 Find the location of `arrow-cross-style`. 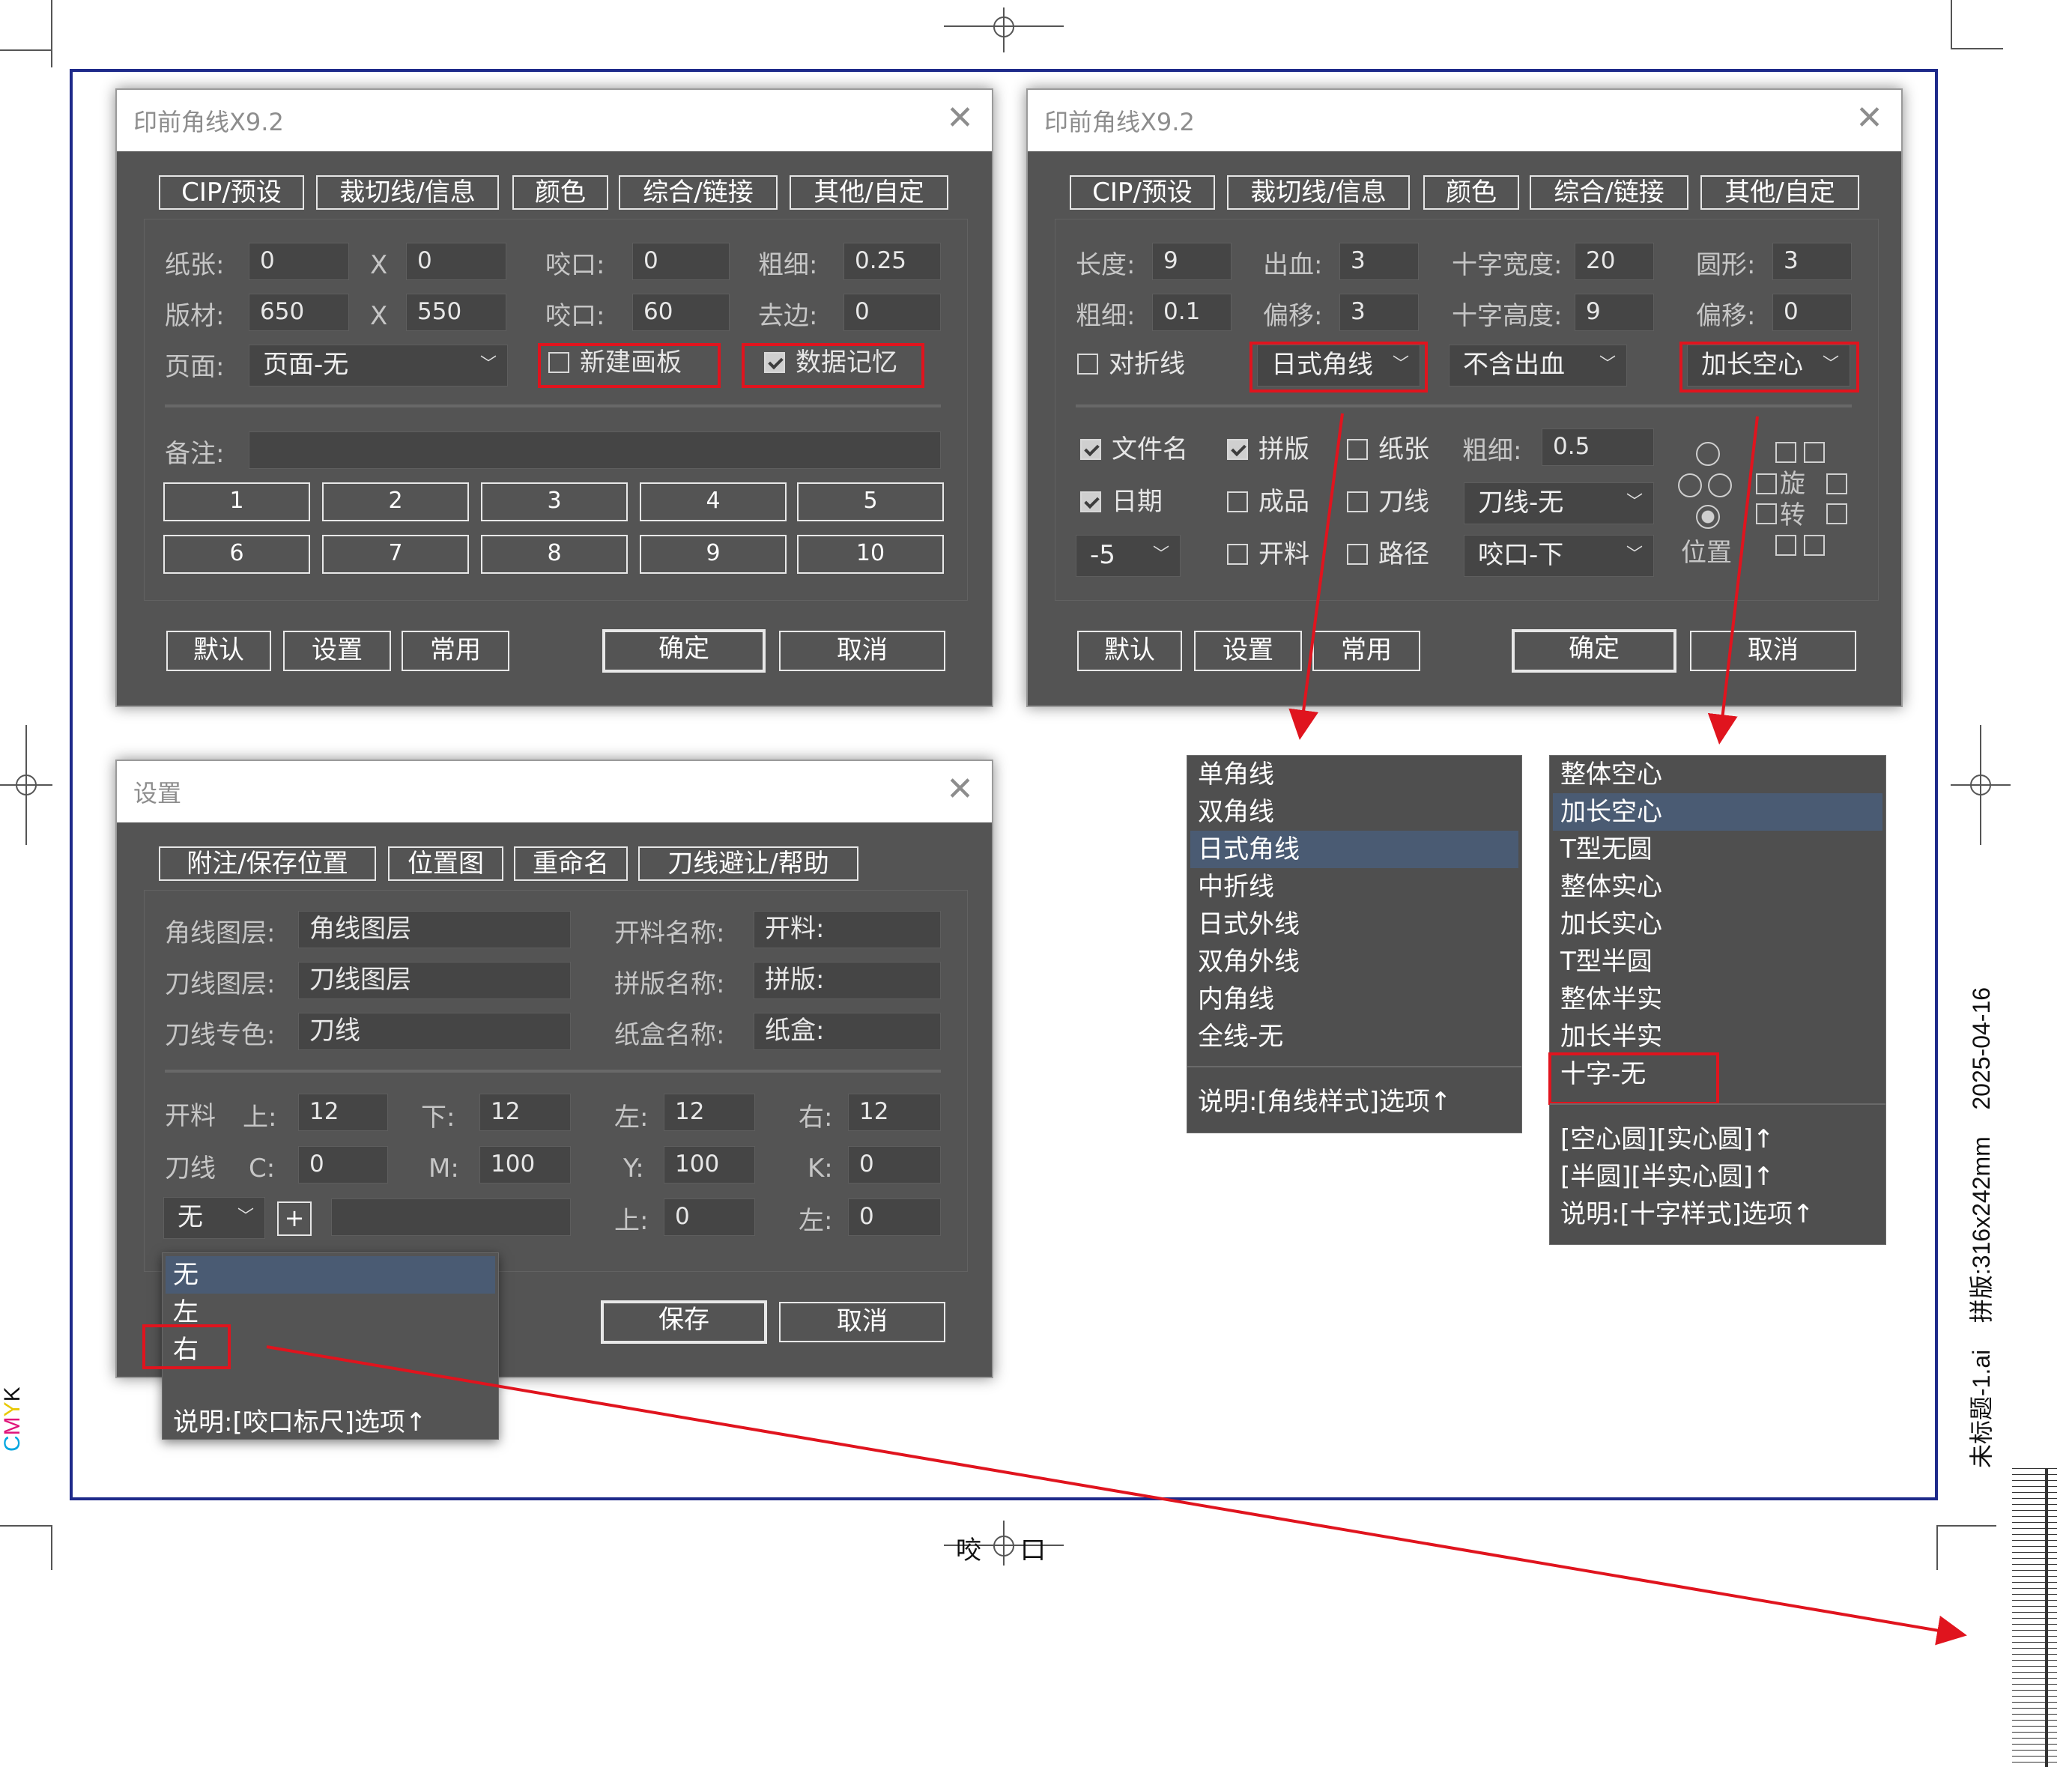

arrow-cross-style is located at coordinates (1733, 580).